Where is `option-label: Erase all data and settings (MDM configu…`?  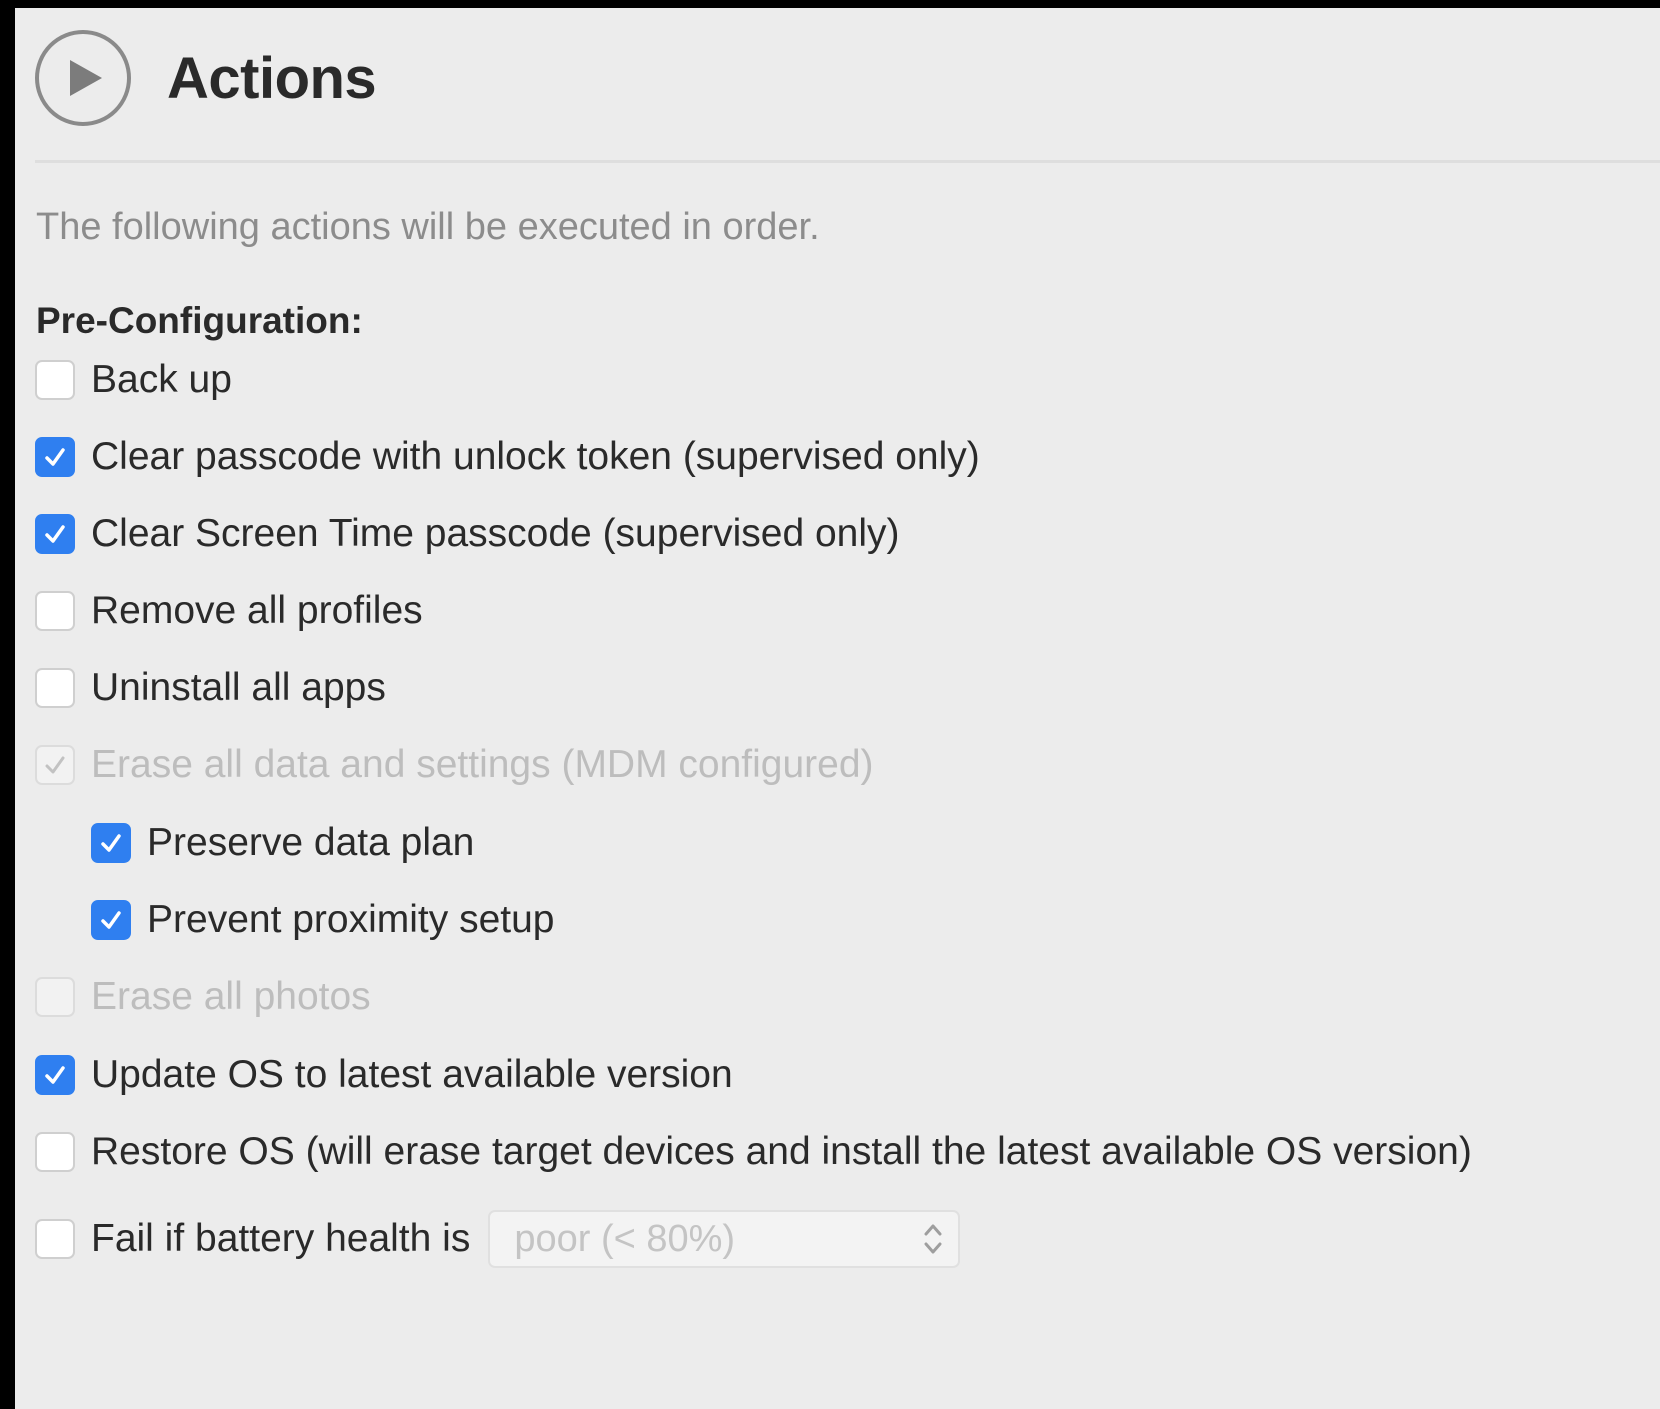 option-label: Erase all data and settings (MDM configu… is located at coordinates (482, 764).